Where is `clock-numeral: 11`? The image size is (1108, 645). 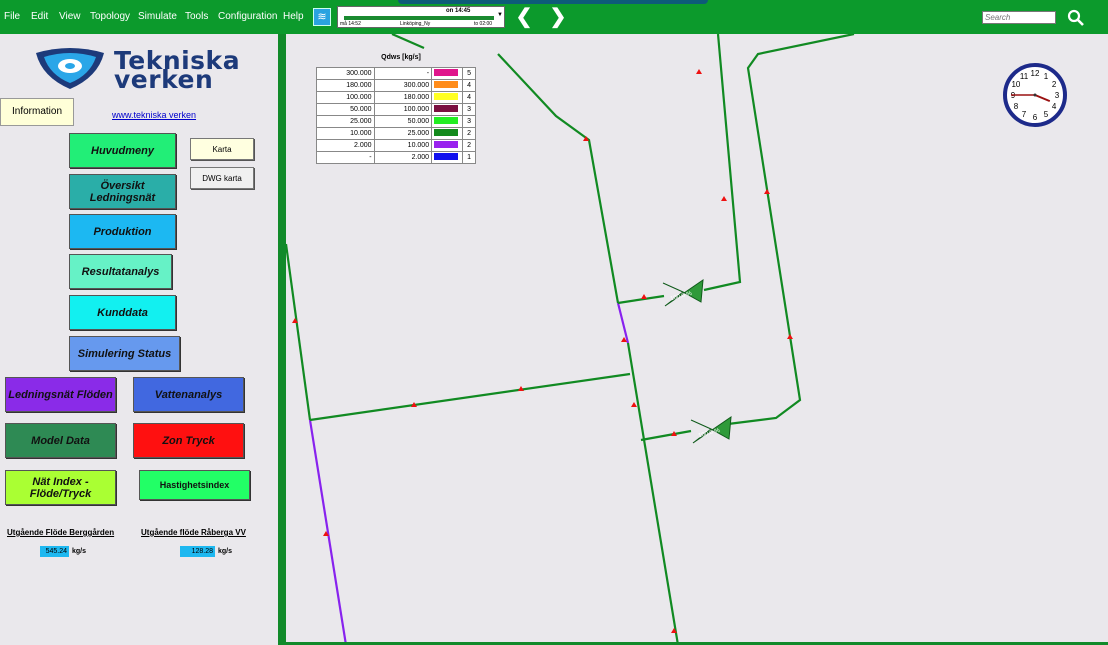 clock-numeral: 11 is located at coordinates (1024, 76).